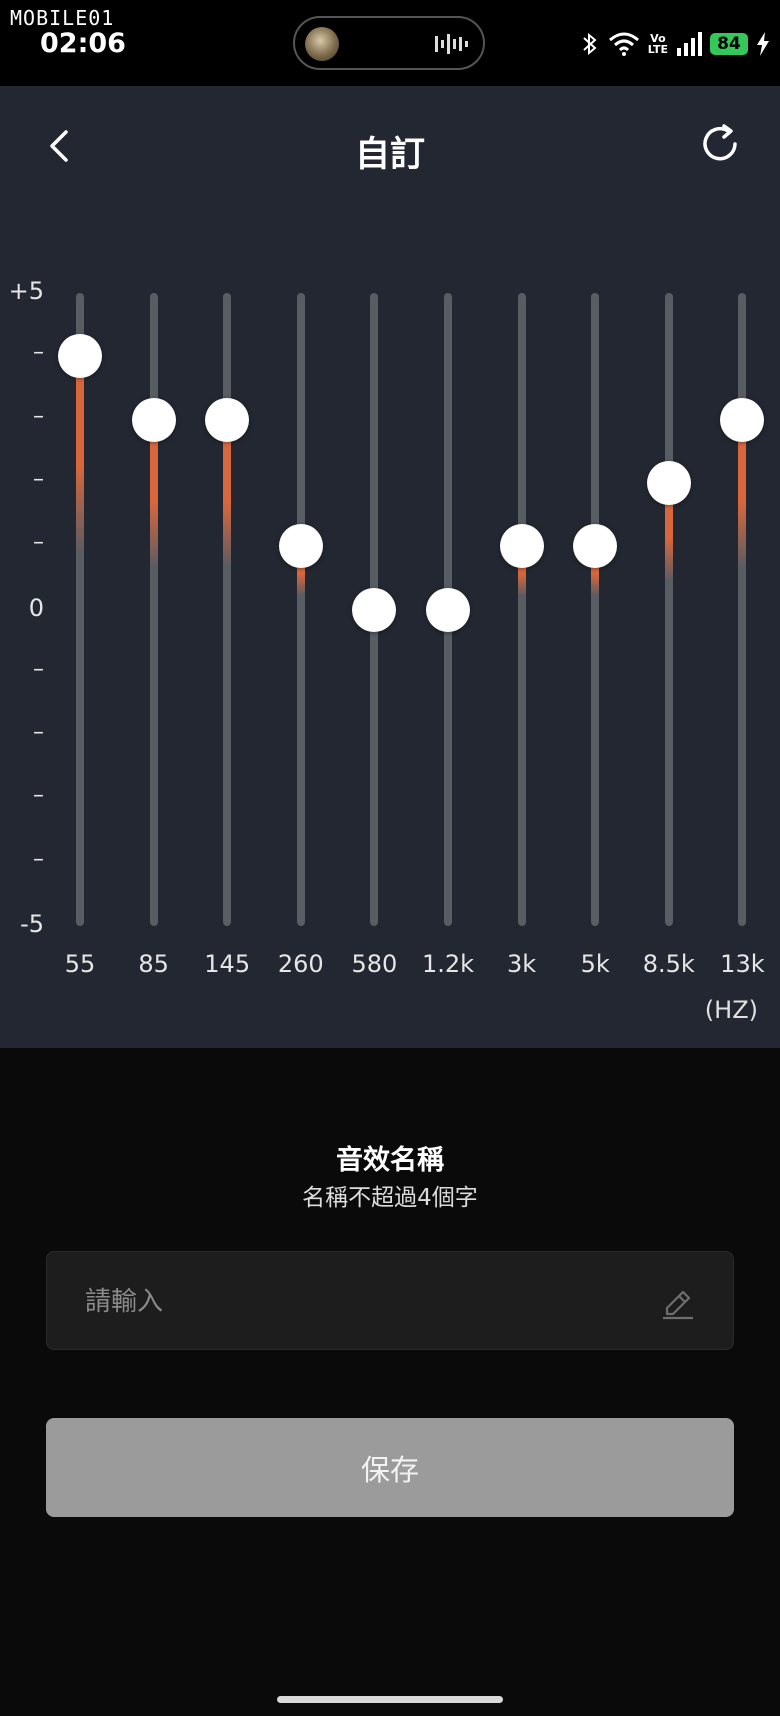 The height and width of the screenshot is (1716, 780). I want to click on edit-icon, so click(678, 1302).